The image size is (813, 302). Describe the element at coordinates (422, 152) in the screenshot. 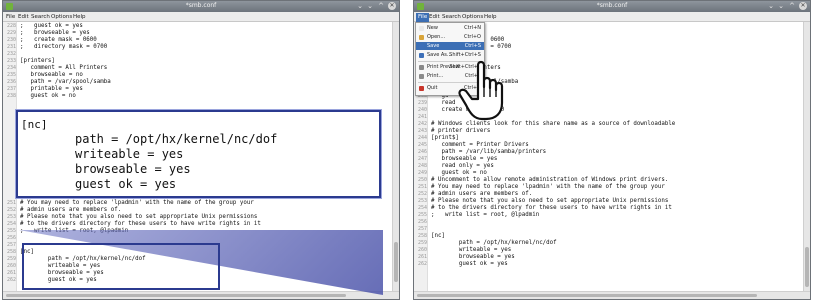

I see `line-number: 246` at that location.